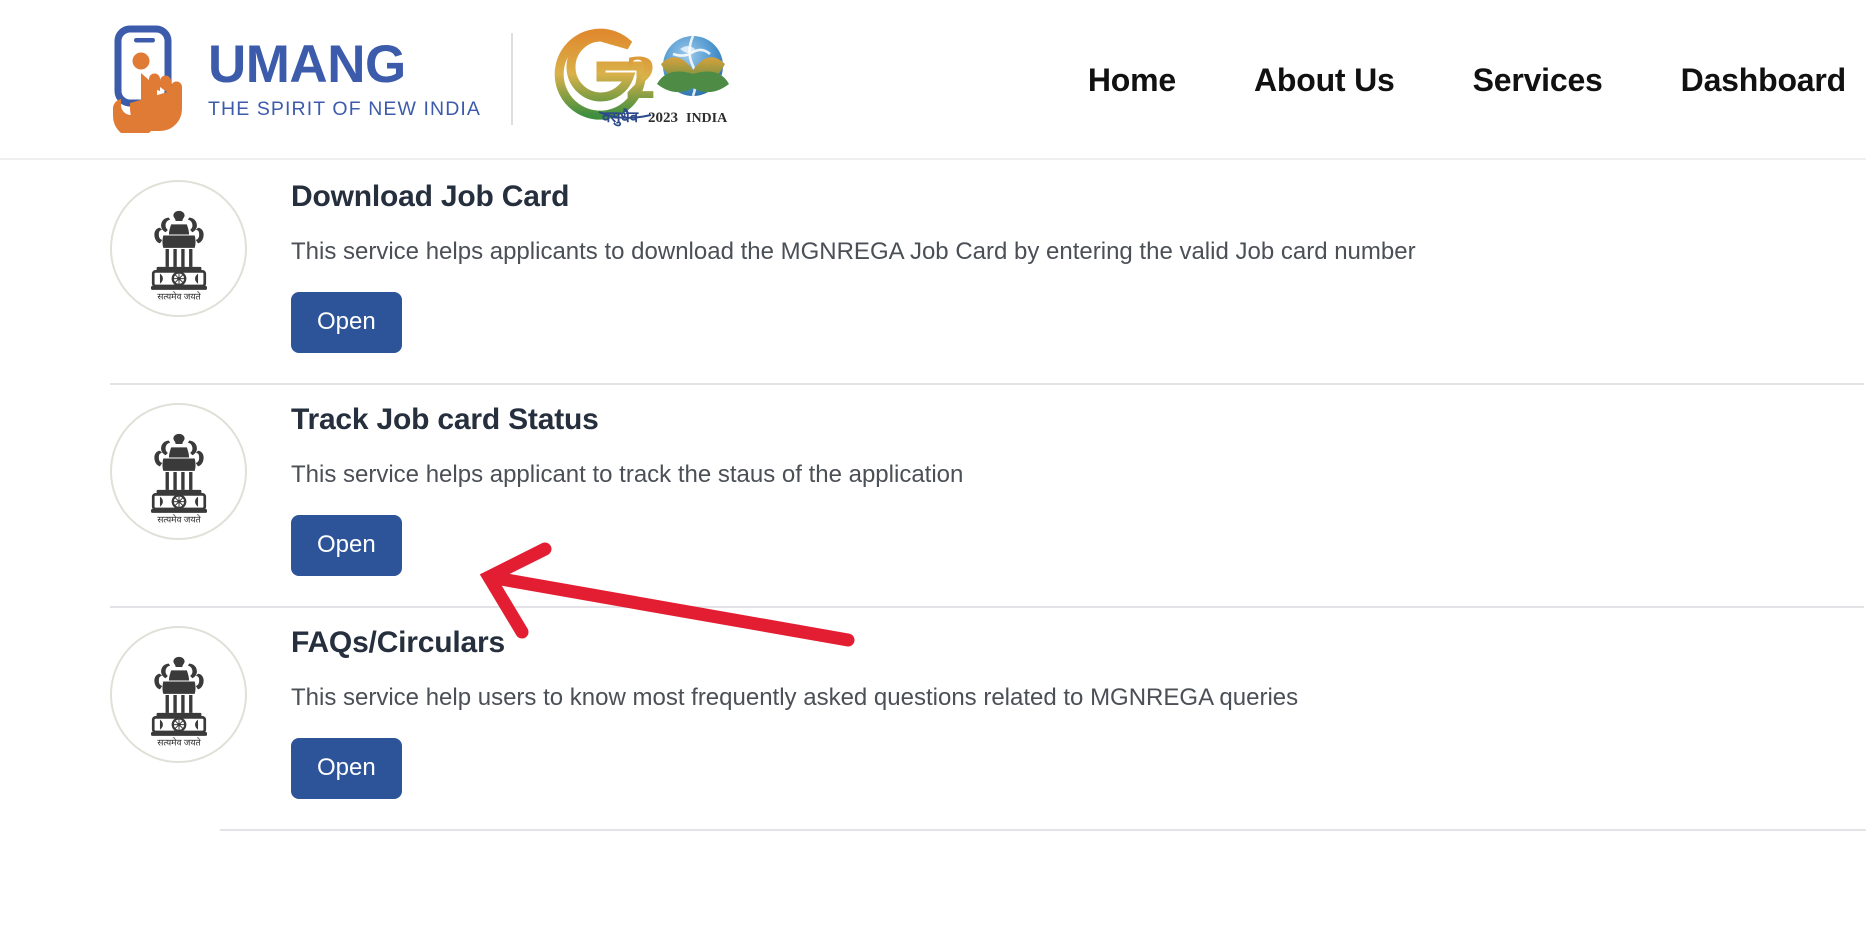  Describe the element at coordinates (398, 642) in the screenshot. I see `service-title: FAQs/Circulars` at that location.